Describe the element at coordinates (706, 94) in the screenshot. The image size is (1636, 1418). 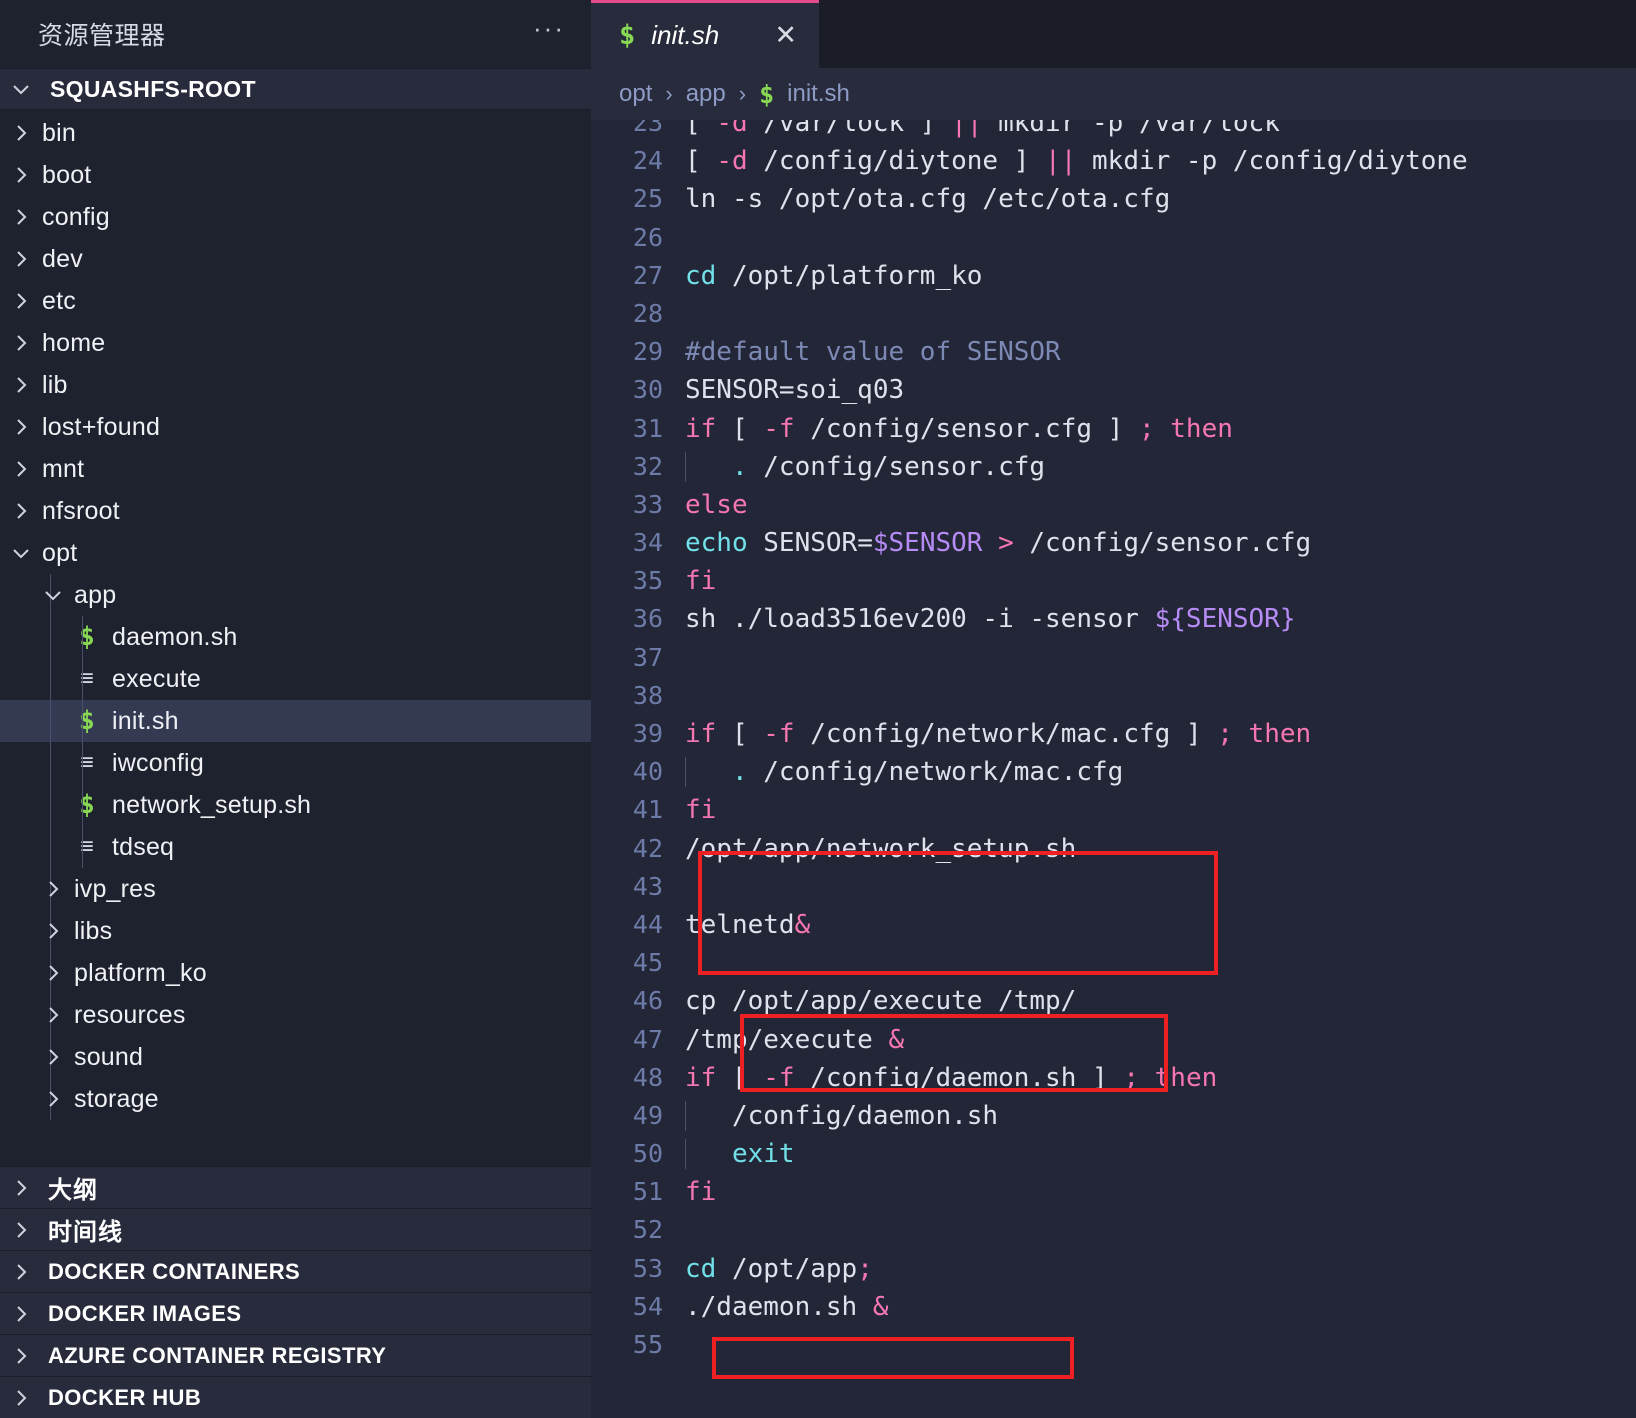
I see `breadcrumb-item-app: app` at that location.